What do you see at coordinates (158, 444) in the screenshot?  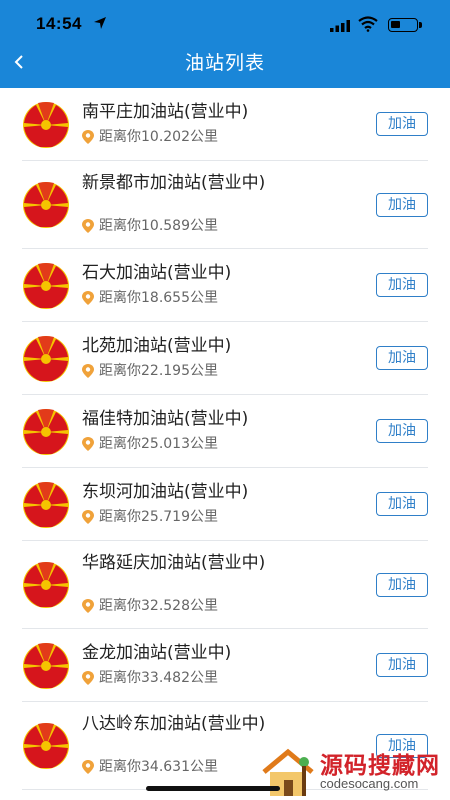 I see `station-distance: 距离你25.013公里` at bounding box center [158, 444].